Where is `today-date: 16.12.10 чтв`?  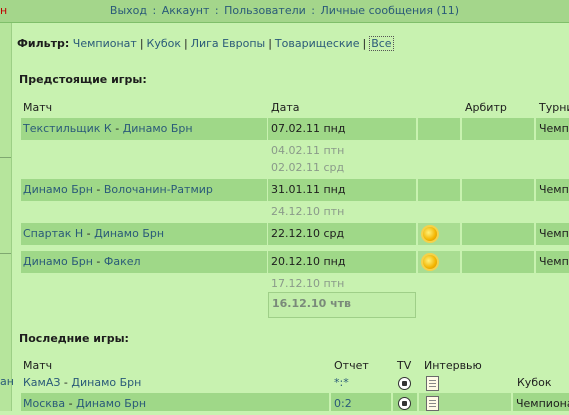
today-date: 16.12.10 чтв is located at coordinates (311, 303).